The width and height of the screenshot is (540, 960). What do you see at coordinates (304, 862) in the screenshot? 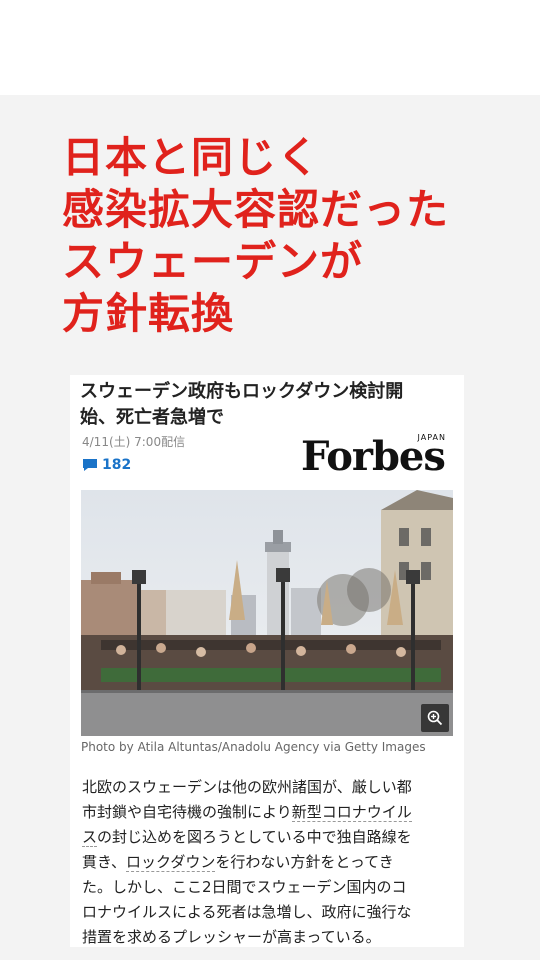
I see `body-text-segment: を行わない方針をとってき` at bounding box center [304, 862].